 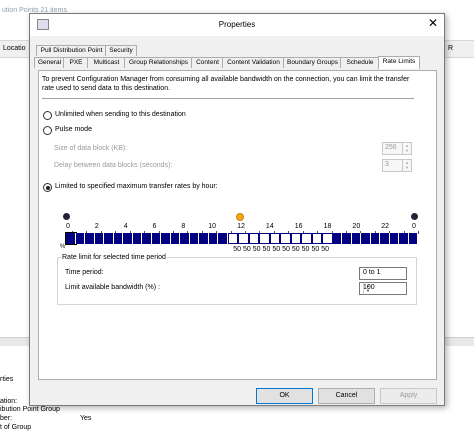 I want to click on radio-unlimited, so click(x=47, y=115).